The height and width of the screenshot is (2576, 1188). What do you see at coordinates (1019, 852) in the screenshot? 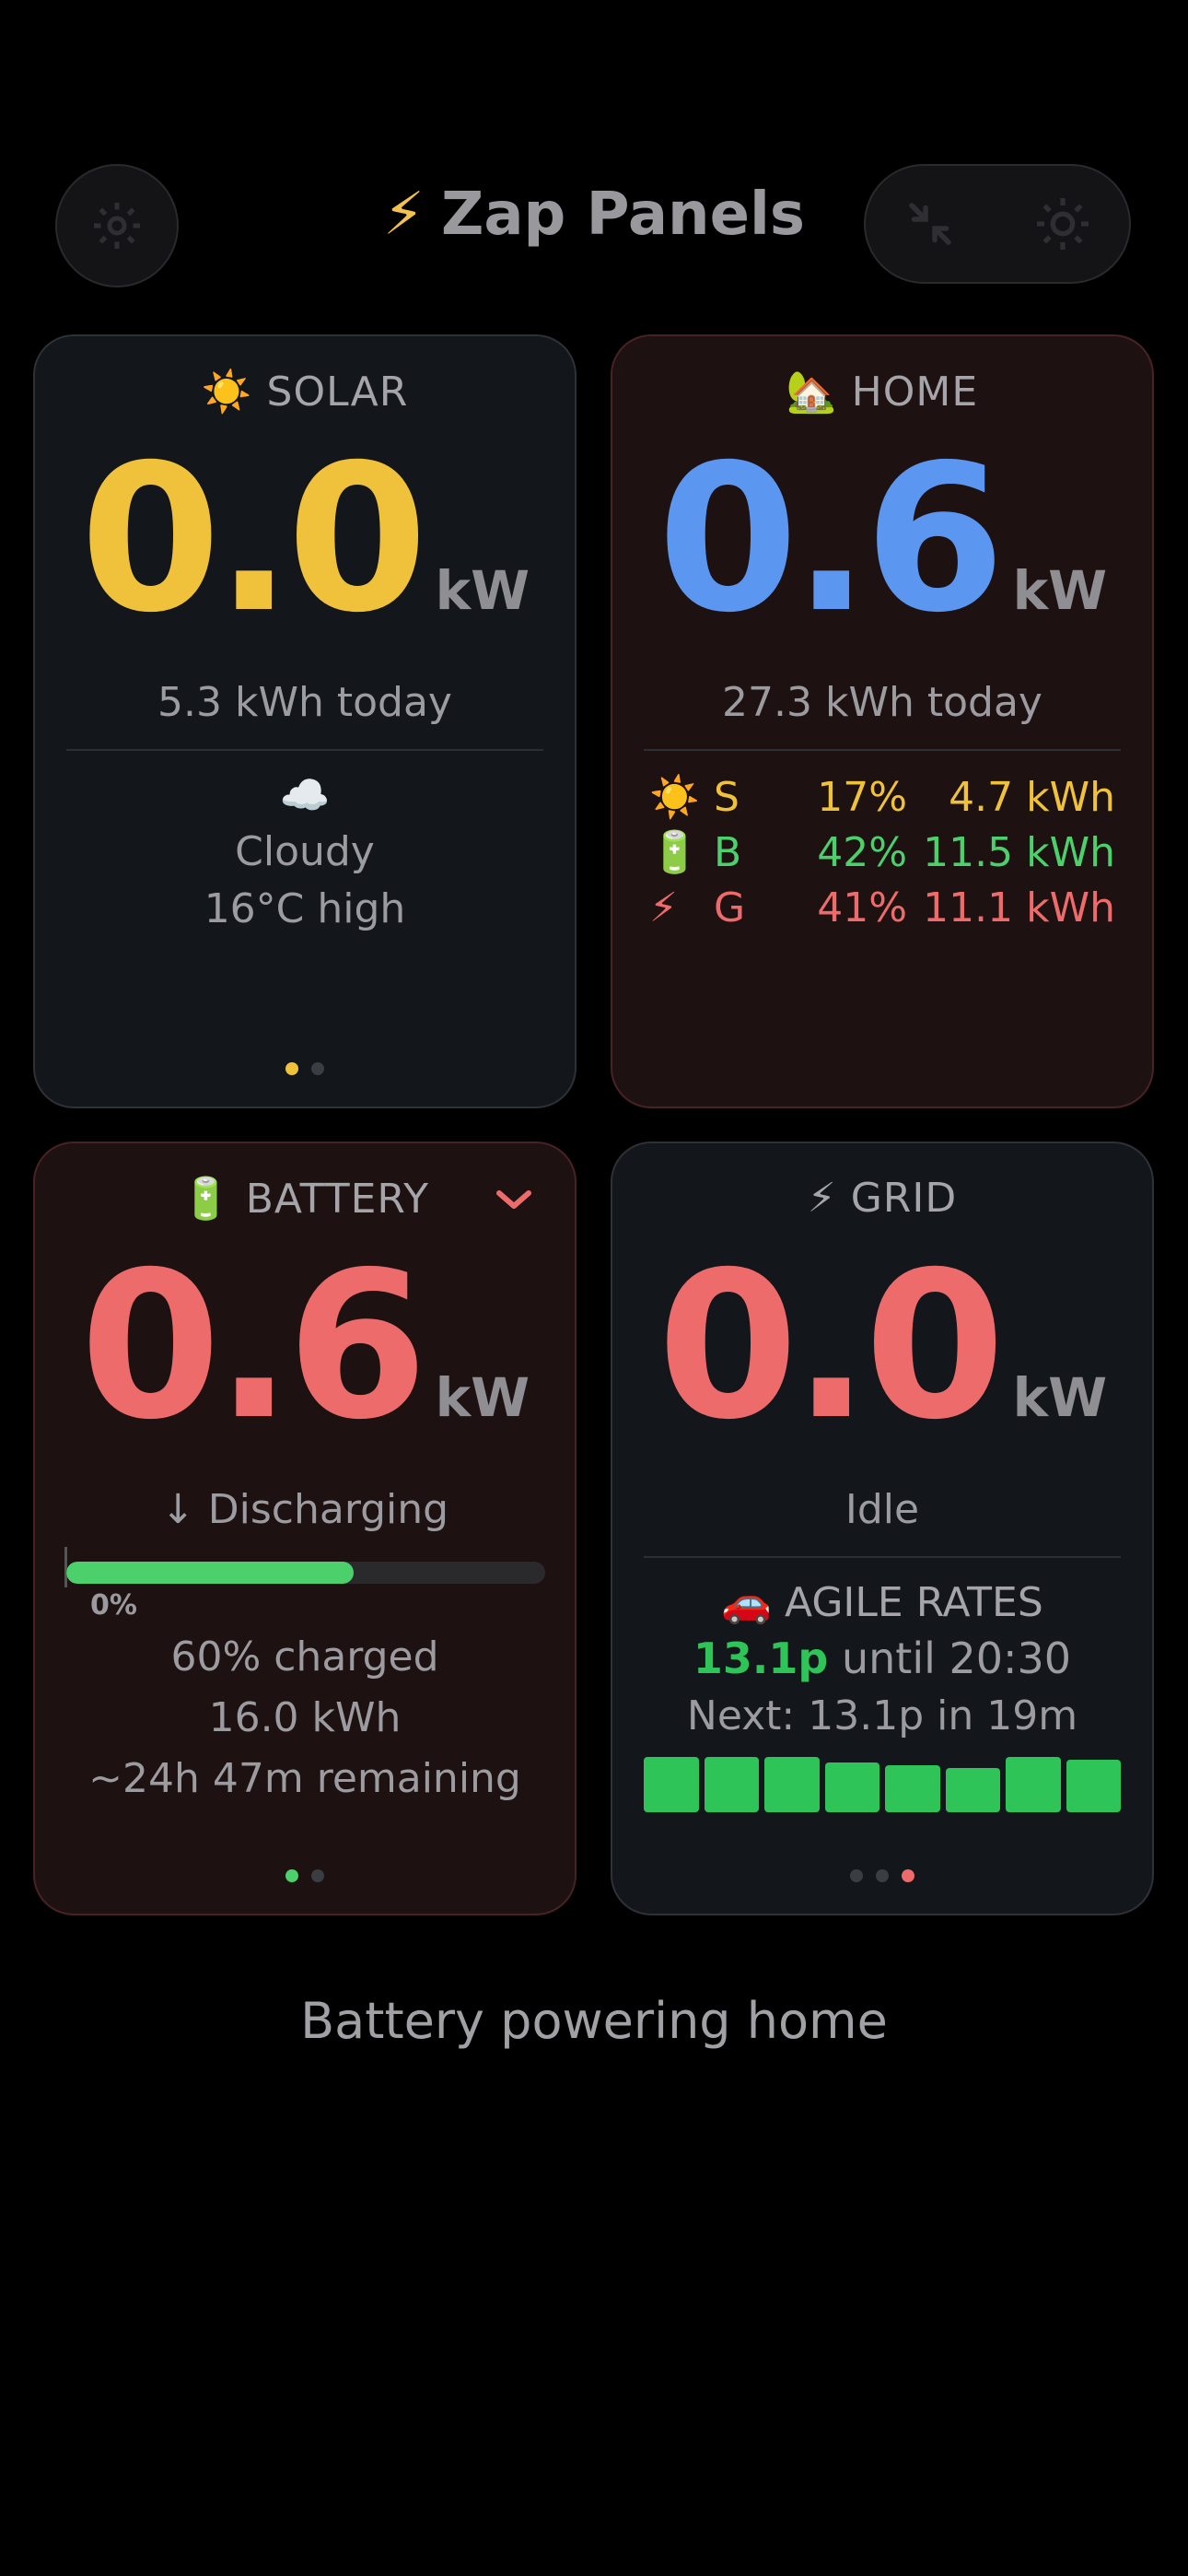
I see `mix-energy: 11.5 kWh` at bounding box center [1019, 852].